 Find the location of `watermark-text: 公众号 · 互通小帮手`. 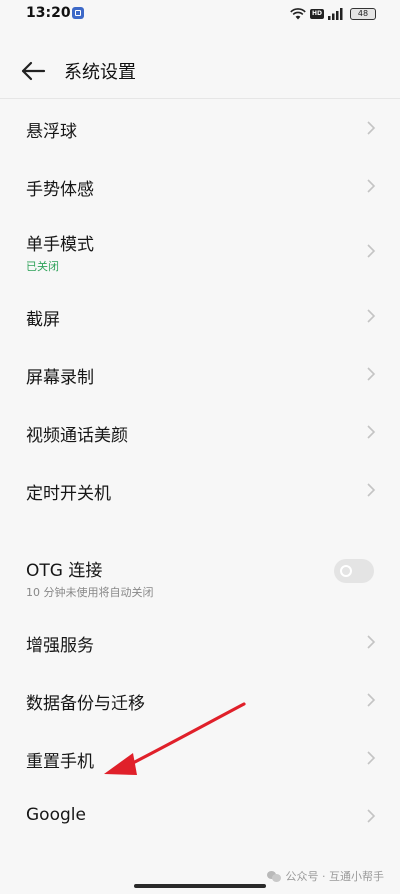

watermark-text: 公众号 · 互通小帮手 is located at coordinates (335, 876).